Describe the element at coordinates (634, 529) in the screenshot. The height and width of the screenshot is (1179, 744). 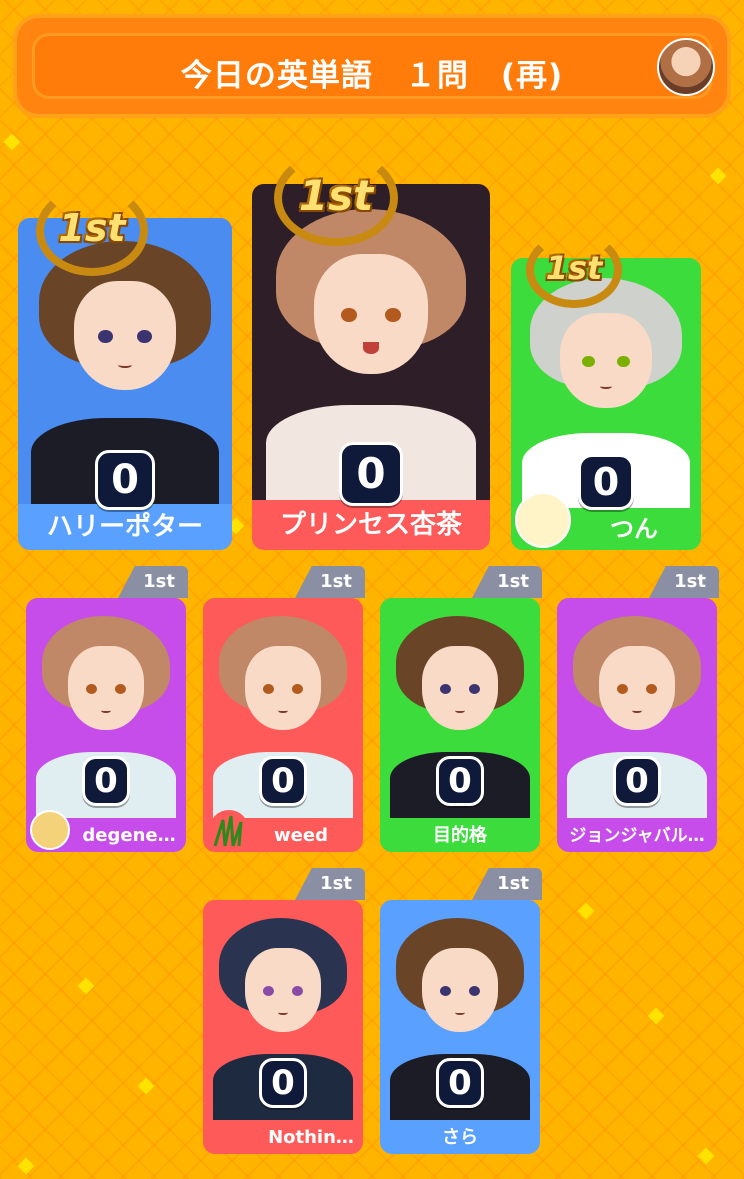
I see `player-name: つん` at that location.